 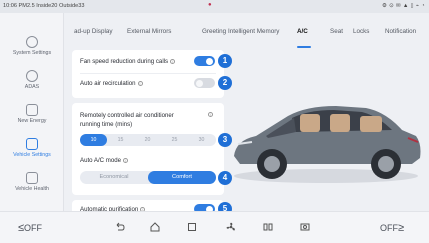 I want to click on mode-economical: Economical, so click(x=114, y=177).